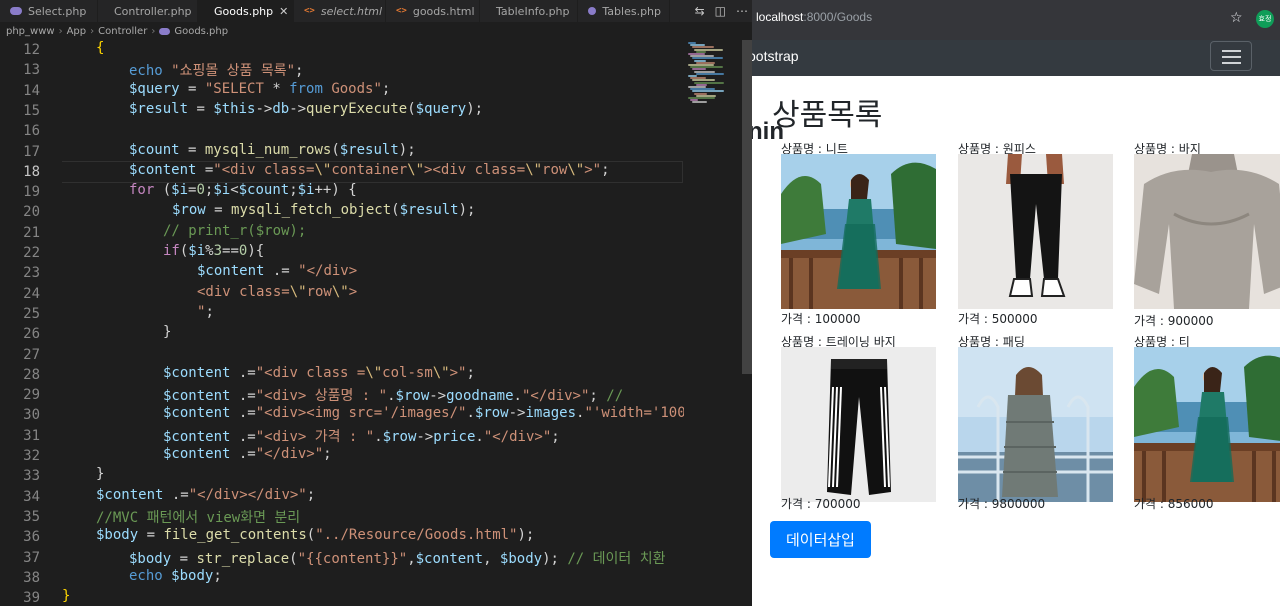  Describe the element at coordinates (1236, 18) in the screenshot. I see `bookmark-star-icon: ☆` at that location.